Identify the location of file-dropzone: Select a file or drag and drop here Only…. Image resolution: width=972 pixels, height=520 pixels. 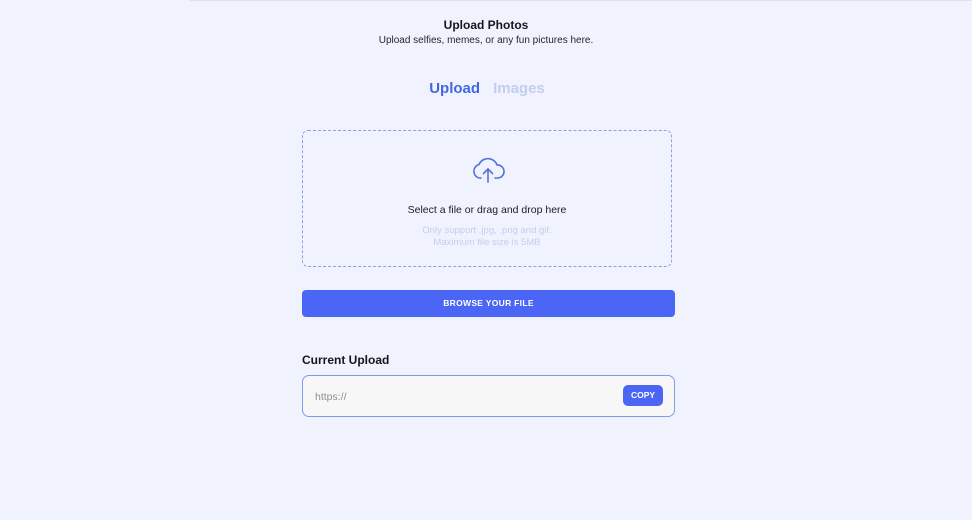
(487, 198).